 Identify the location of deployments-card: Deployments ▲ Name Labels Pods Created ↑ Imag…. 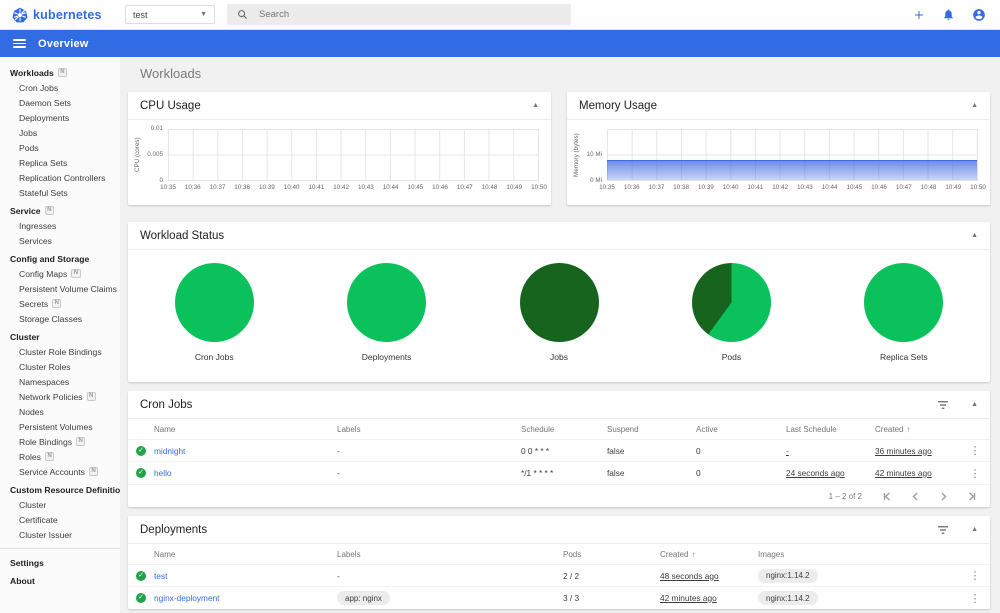
(559, 562).